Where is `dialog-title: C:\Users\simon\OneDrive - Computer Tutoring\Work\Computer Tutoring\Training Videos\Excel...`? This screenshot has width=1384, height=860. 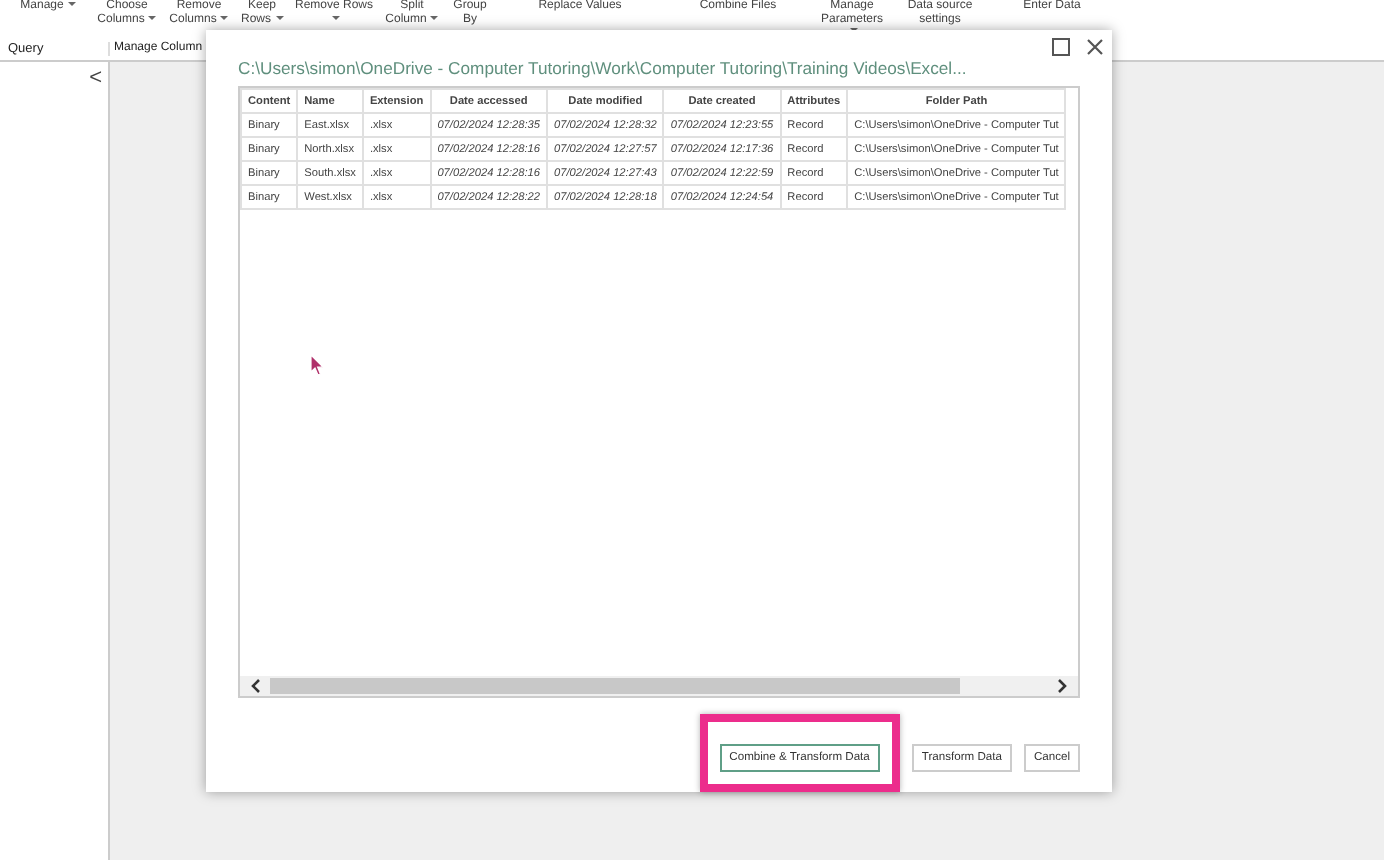
dialog-title: C:\Users\simon\OneDrive - Computer Tutoring\Work\Computer Tutoring\Training Videos\Excel... is located at coordinates (602, 69).